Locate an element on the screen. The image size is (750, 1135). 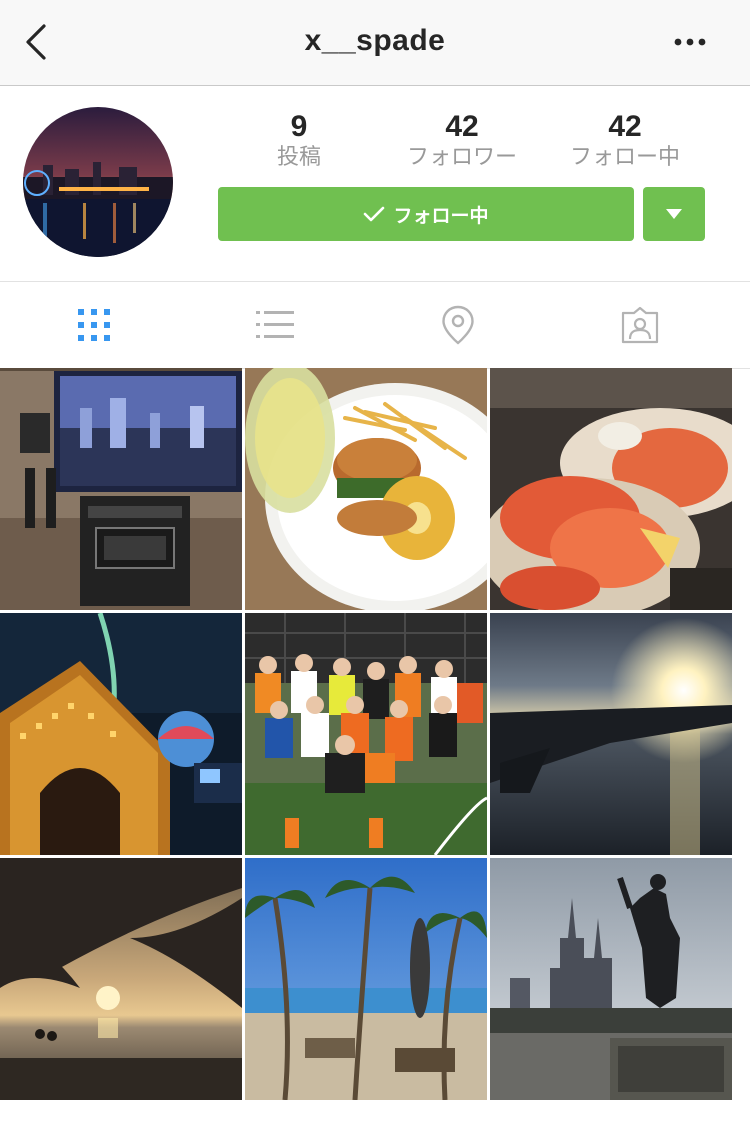
following-button-label: フォロー中 is located at coordinates (441, 216).